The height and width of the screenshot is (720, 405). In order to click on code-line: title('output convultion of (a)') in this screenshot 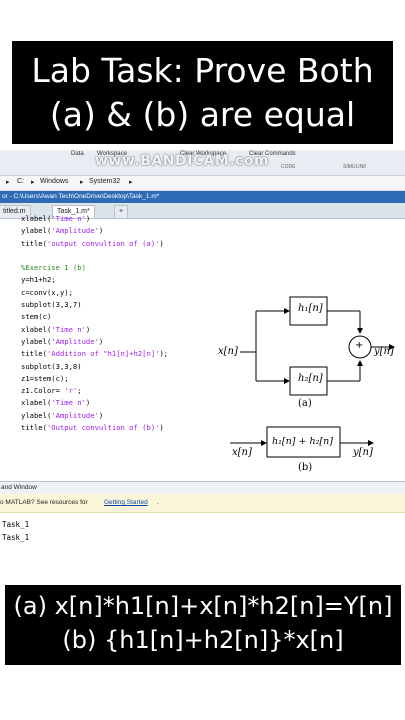, I will do `click(94, 244)`.